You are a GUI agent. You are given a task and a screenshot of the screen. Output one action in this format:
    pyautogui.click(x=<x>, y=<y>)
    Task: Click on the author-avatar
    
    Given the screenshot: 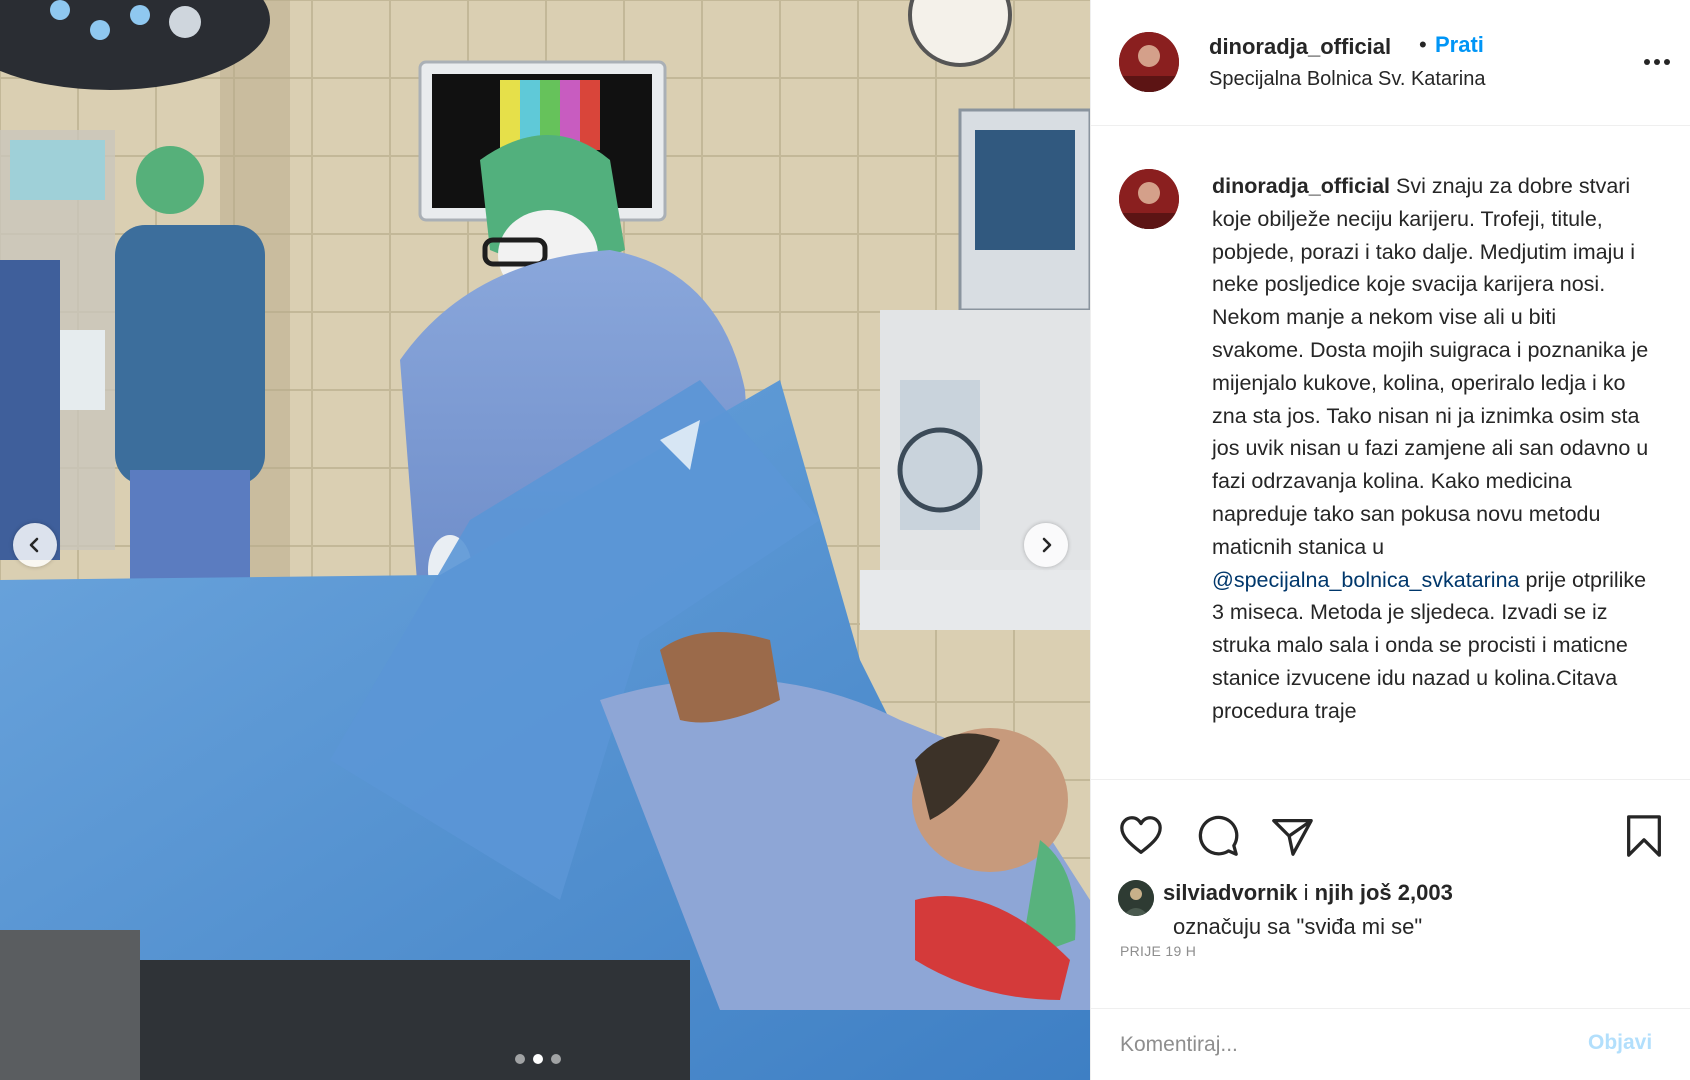 What is the action you would take?
    pyautogui.click(x=1149, y=62)
    